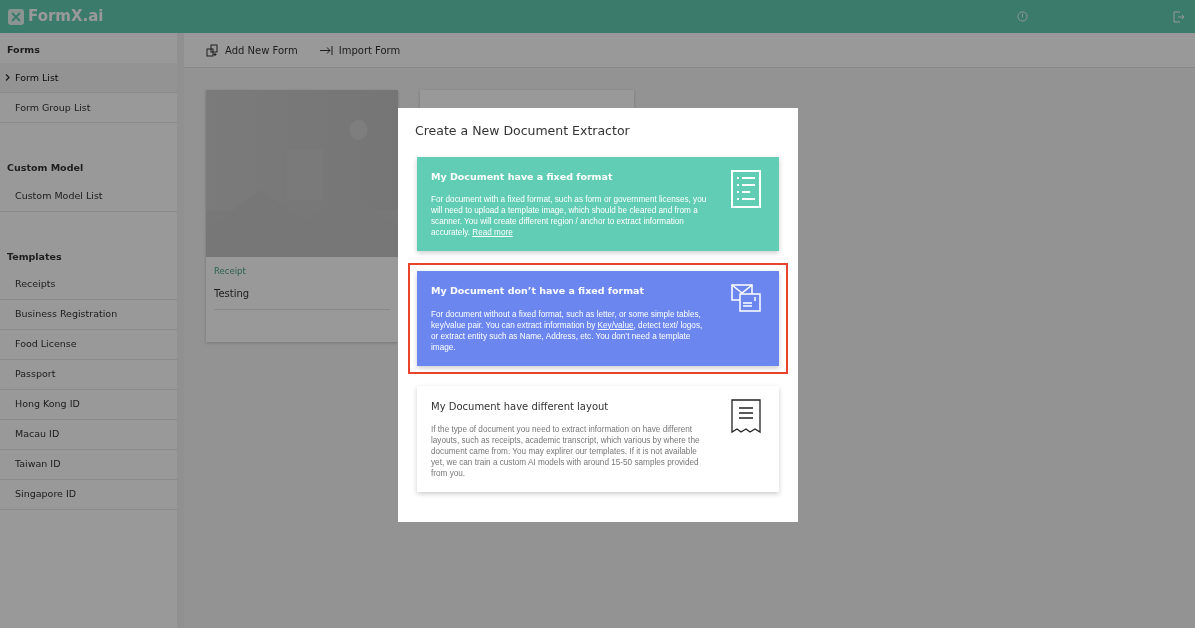  I want to click on import-icon, so click(326, 50).